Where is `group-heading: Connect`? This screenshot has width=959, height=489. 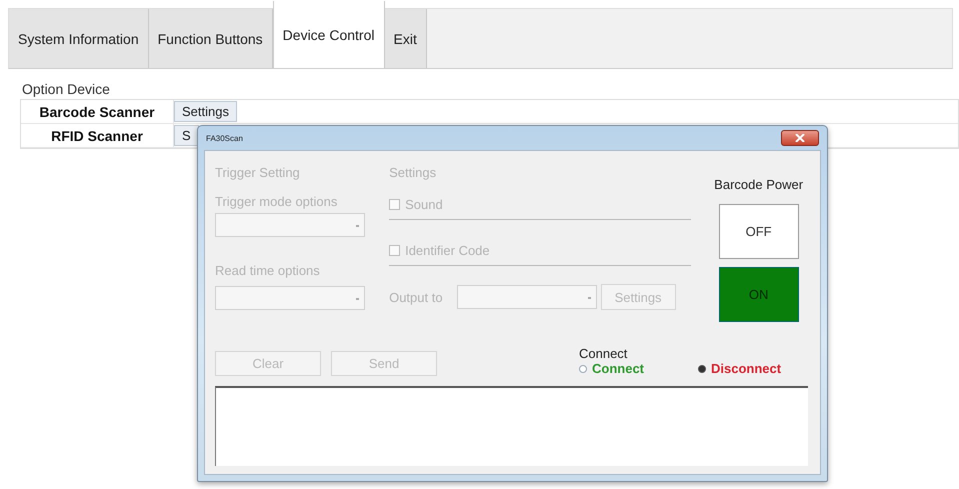
group-heading: Connect is located at coordinates (603, 353).